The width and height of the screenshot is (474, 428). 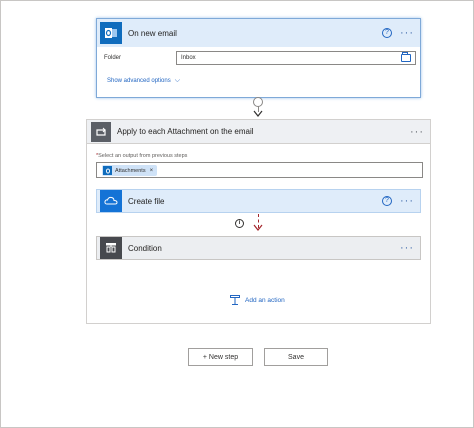 What do you see at coordinates (177, 80) in the screenshot?
I see `chevron-down-icon: ⌵` at bounding box center [177, 80].